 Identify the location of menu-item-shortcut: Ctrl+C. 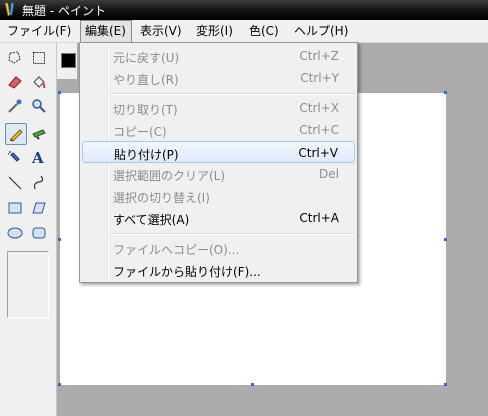
(319, 130).